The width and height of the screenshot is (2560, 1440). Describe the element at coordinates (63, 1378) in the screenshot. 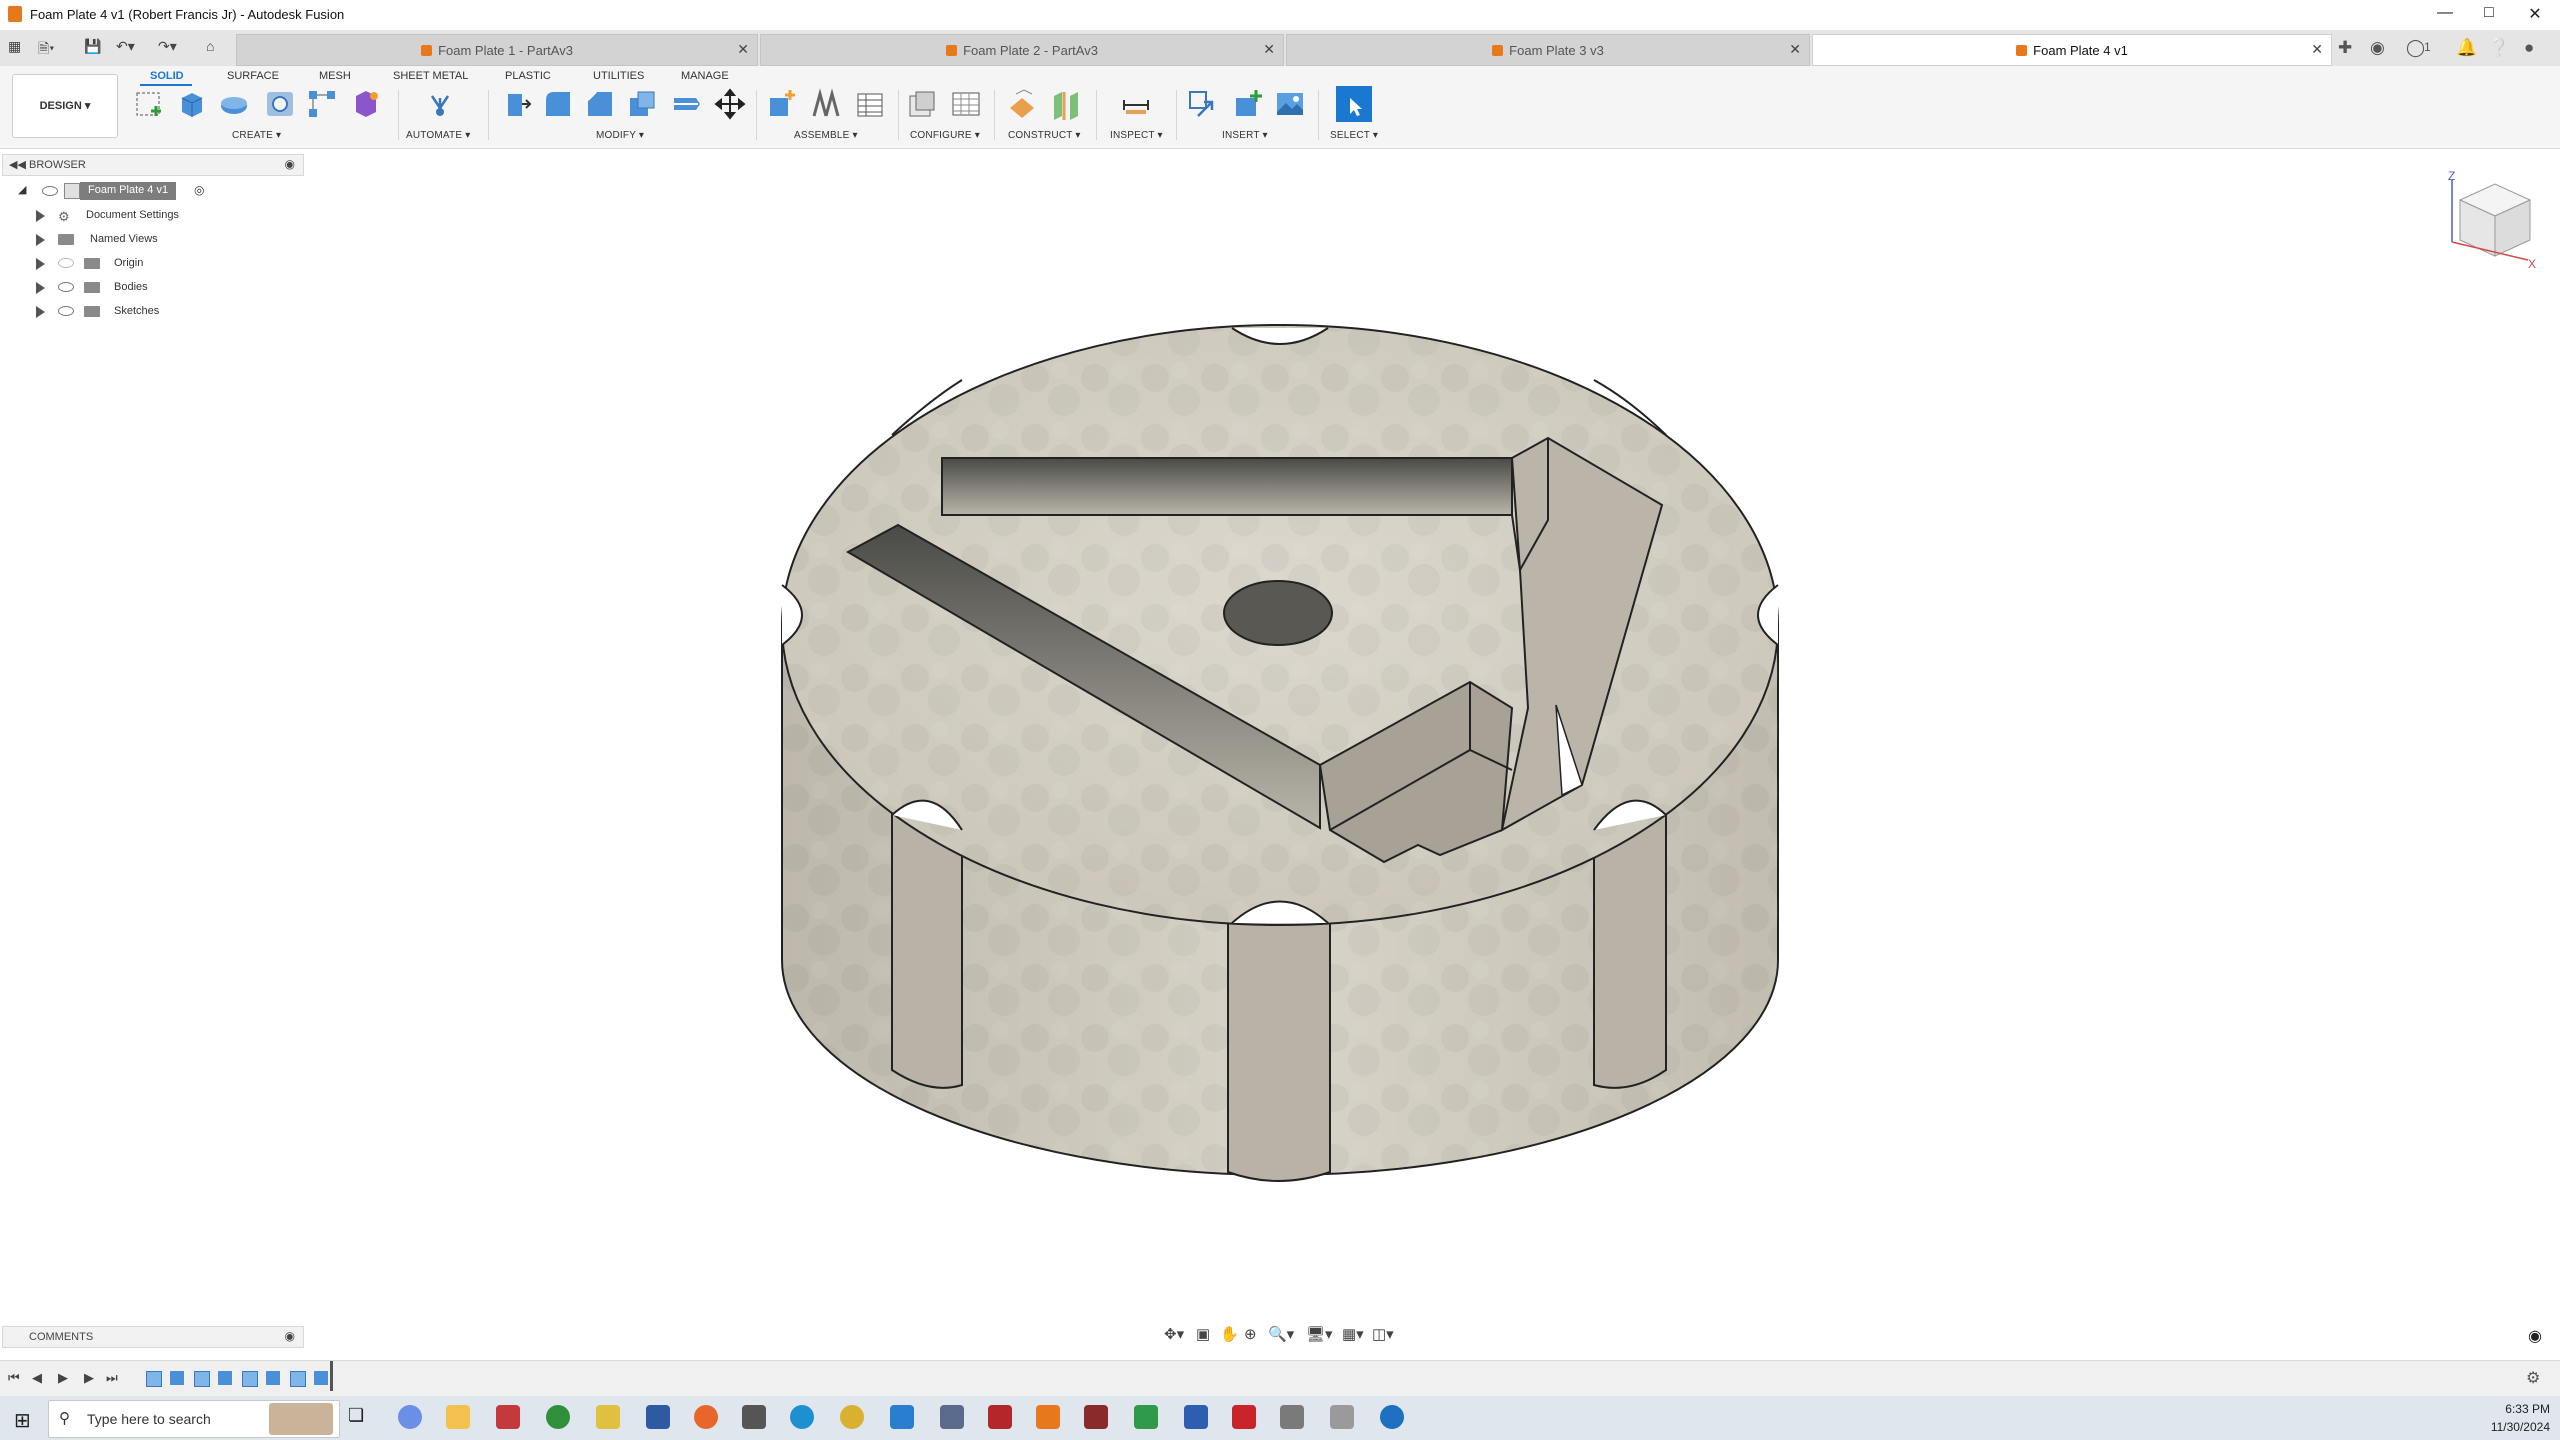

I see `play-icon: ▶` at that location.